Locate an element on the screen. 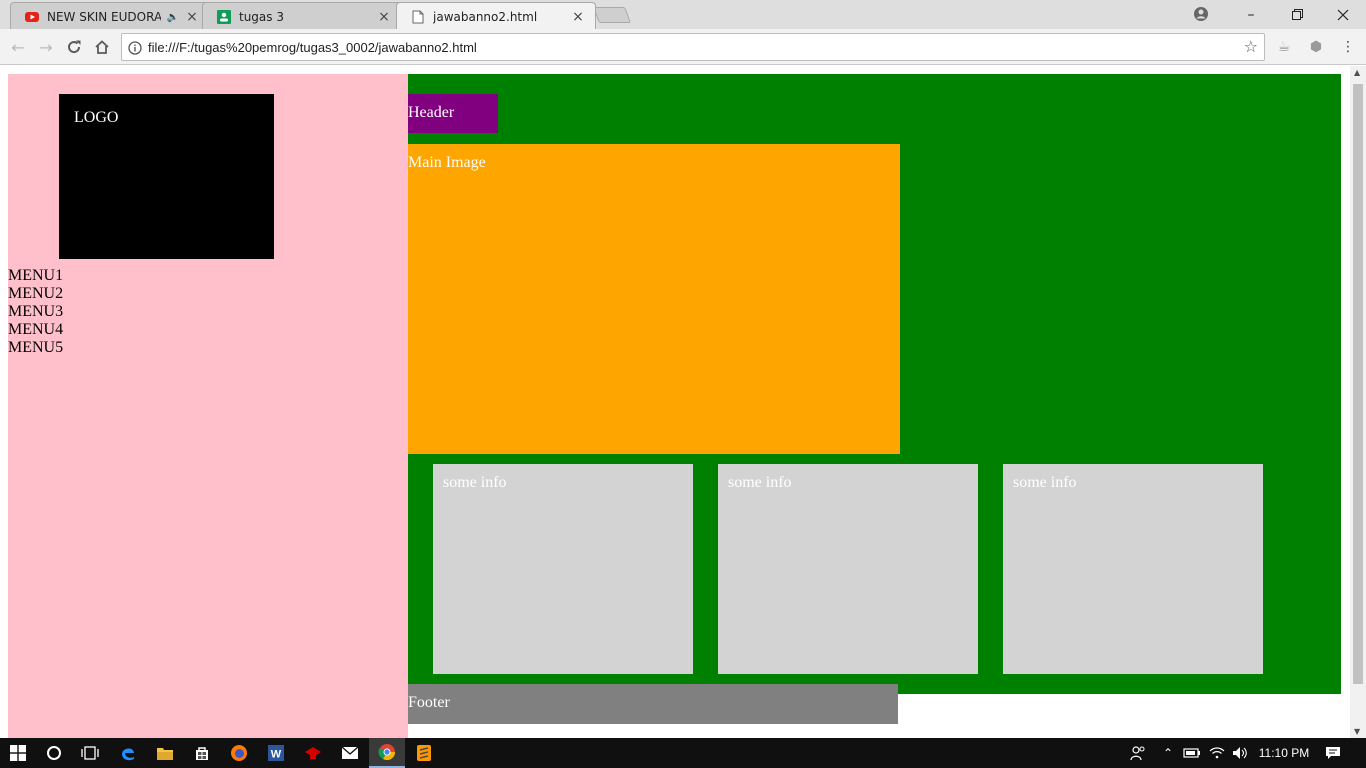 The height and width of the screenshot is (768, 1366). svg-text: W is located at coordinates (276, 755).